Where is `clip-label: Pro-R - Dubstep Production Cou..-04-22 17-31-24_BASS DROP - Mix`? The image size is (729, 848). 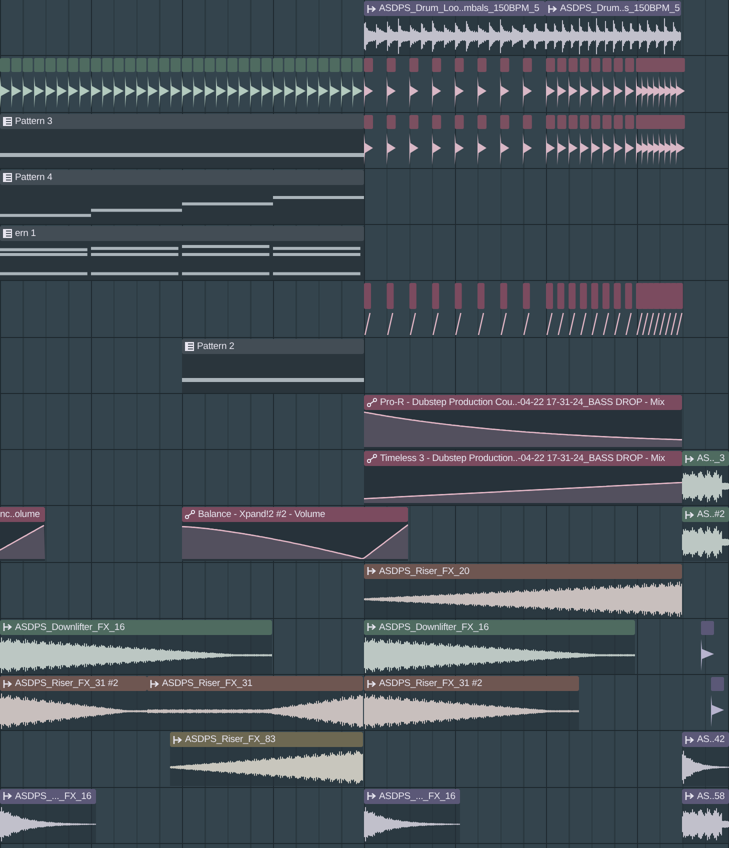
clip-label: Pro-R - Dubstep Production Cou..-04-22 17-31-24_BASS DROP - Mix is located at coordinates (522, 403).